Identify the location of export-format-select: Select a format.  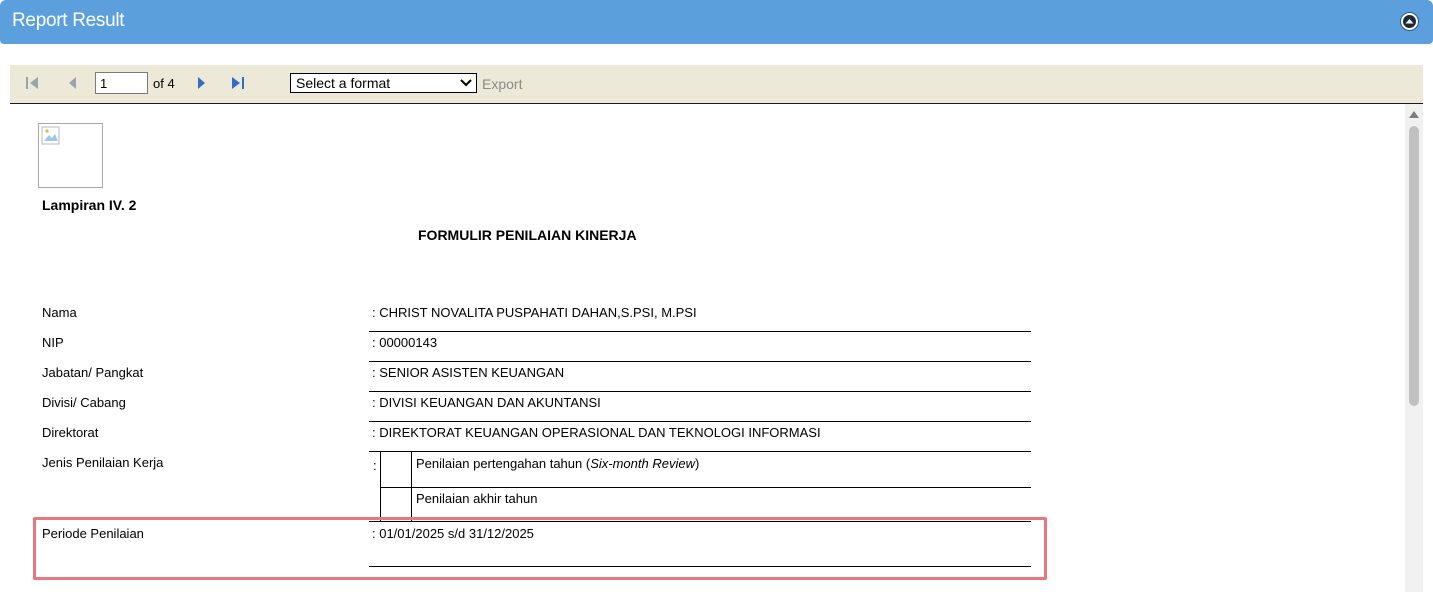
(383, 83).